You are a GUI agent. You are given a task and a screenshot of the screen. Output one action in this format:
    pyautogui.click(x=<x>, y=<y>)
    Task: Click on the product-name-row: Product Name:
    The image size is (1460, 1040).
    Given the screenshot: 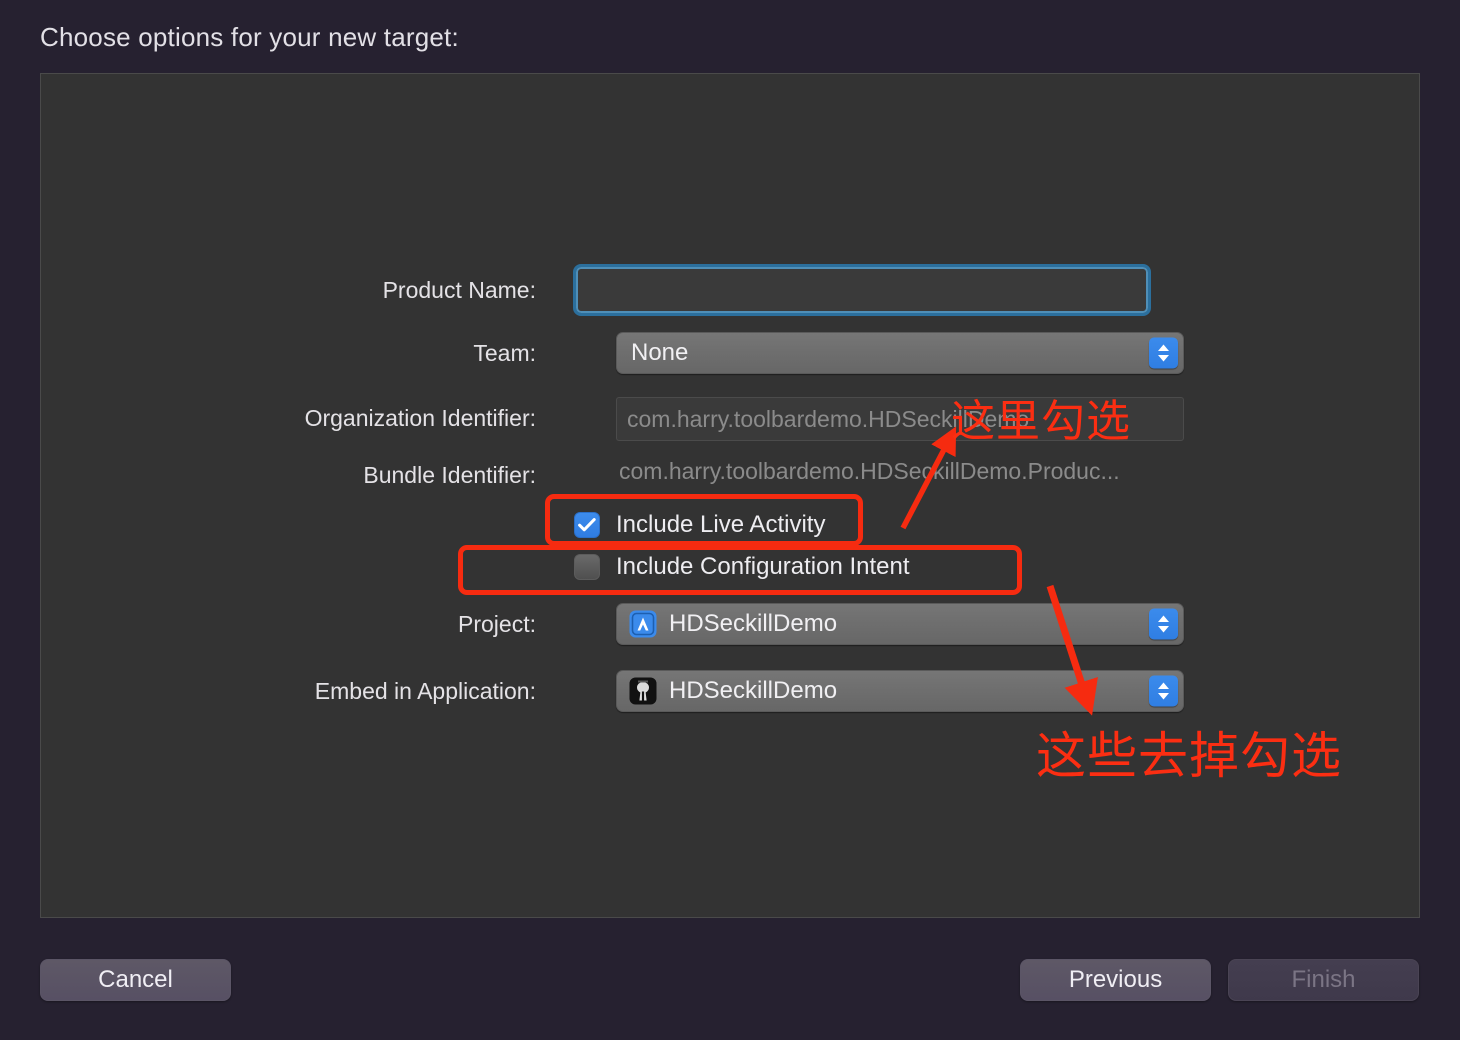 What is the action you would take?
    pyautogui.click(x=730, y=290)
    